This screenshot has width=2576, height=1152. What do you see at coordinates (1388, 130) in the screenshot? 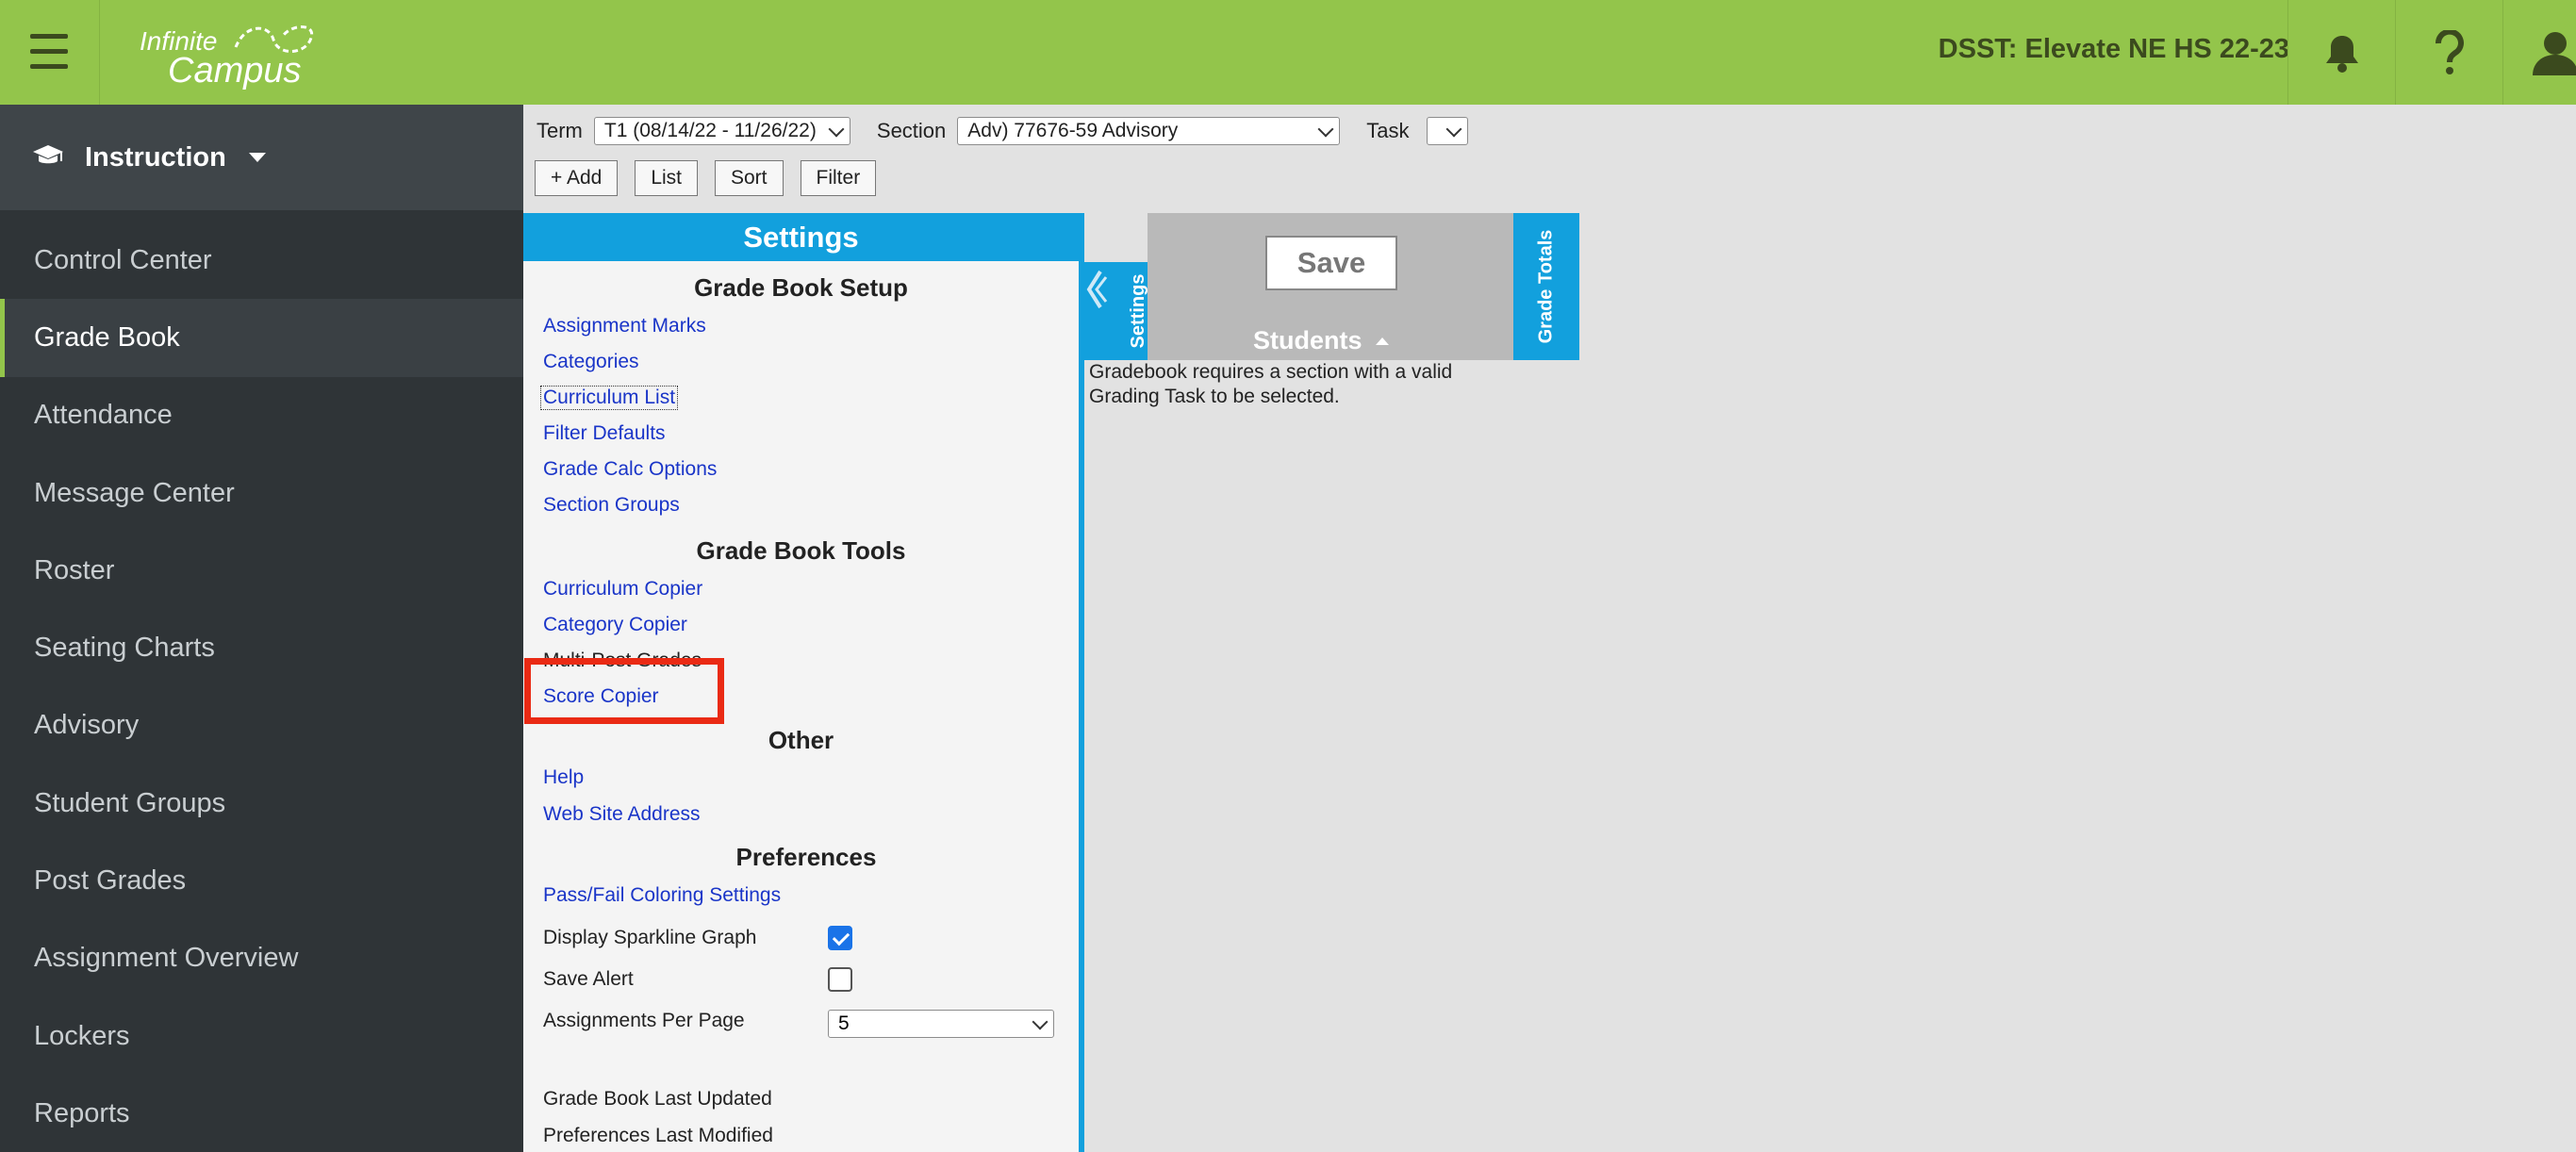
I see `task-label: Task` at bounding box center [1388, 130].